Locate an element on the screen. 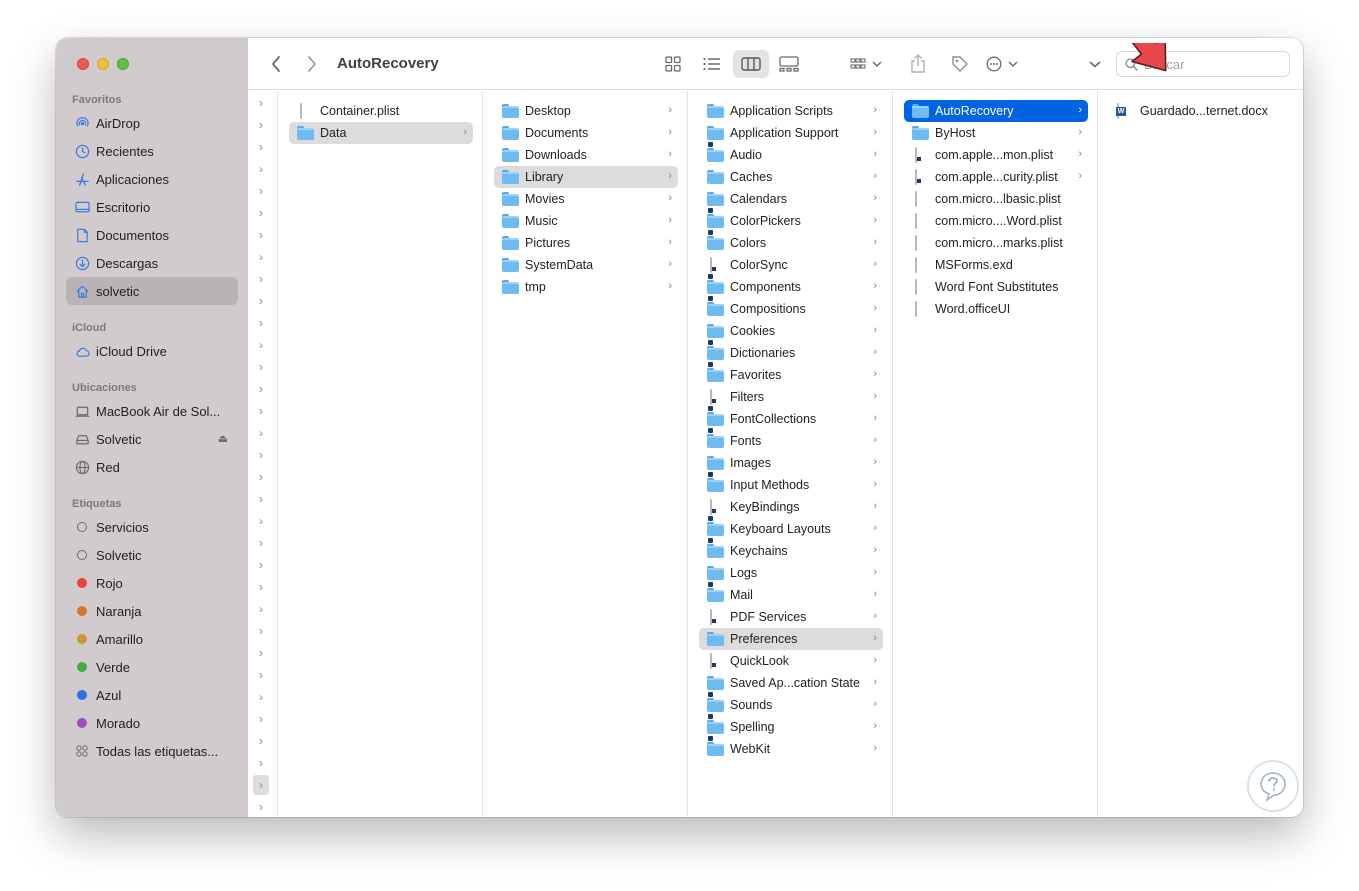 Image resolution: width=1359 pixels, height=891 pixels. file-row-components: Components › is located at coordinates (791, 286).